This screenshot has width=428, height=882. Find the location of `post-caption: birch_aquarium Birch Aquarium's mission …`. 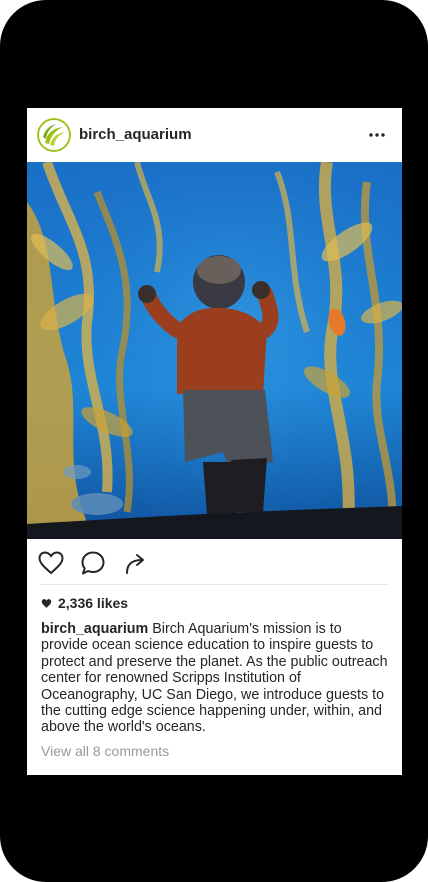

post-caption: birch_aquarium Birch Aquarium's mission … is located at coordinates (215, 678).